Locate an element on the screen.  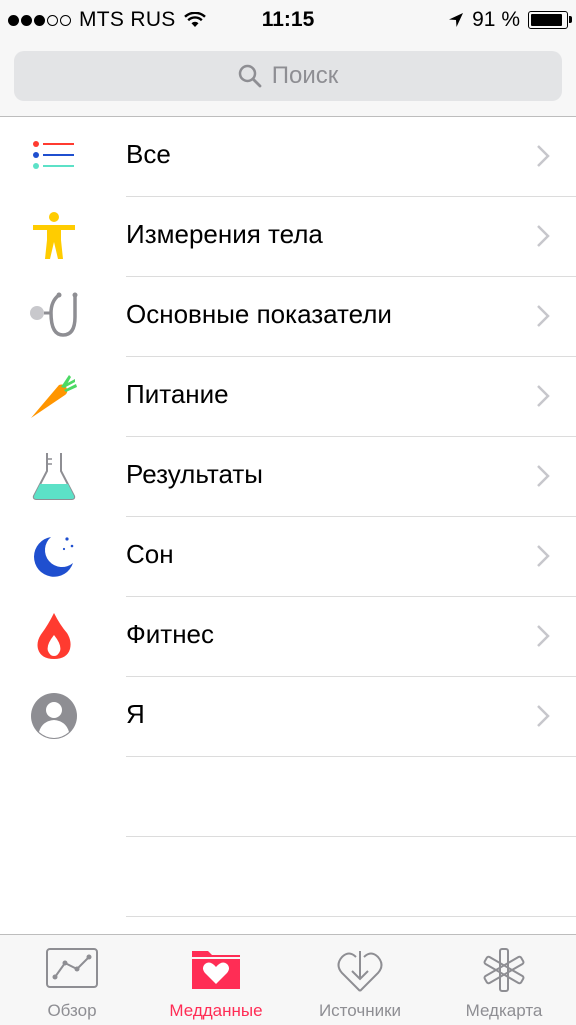
status-bar: MTS RUS 11:15 91 % is located at coordinates (288, 20).